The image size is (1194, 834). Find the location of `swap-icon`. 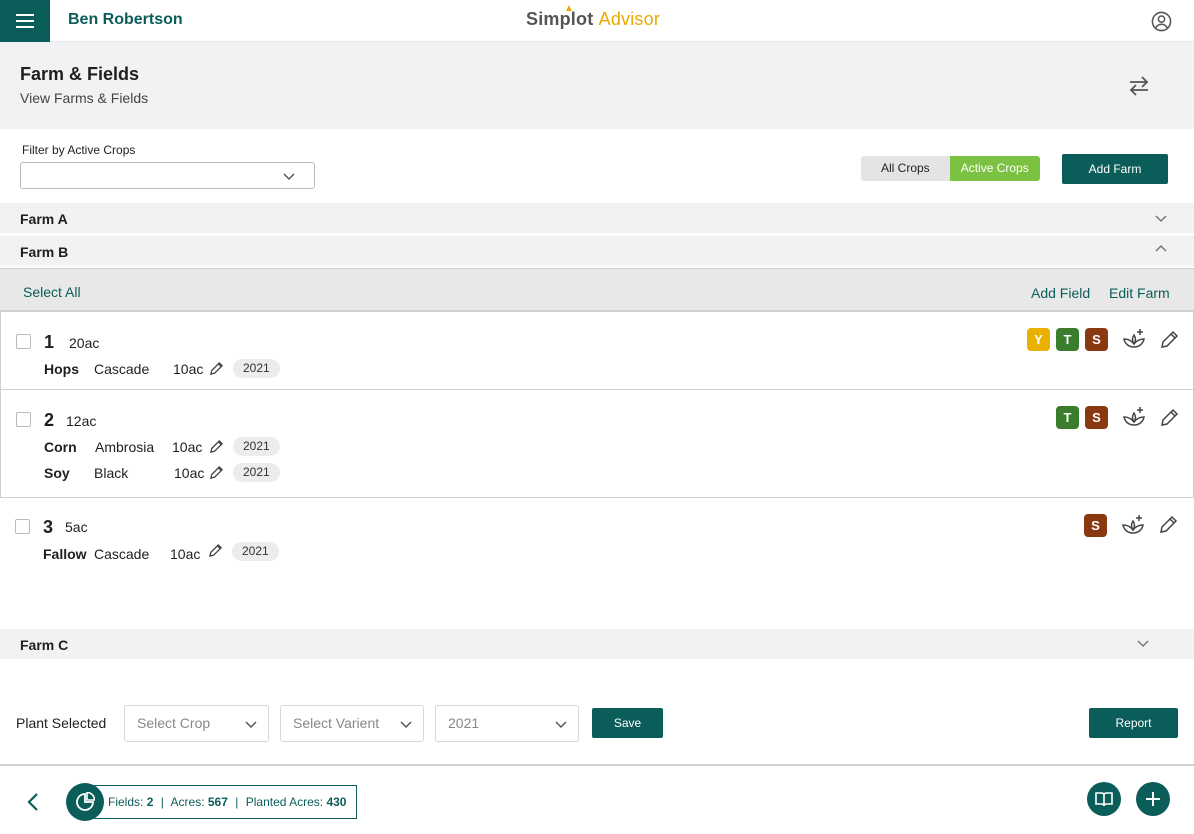

swap-icon is located at coordinates (1139, 86).